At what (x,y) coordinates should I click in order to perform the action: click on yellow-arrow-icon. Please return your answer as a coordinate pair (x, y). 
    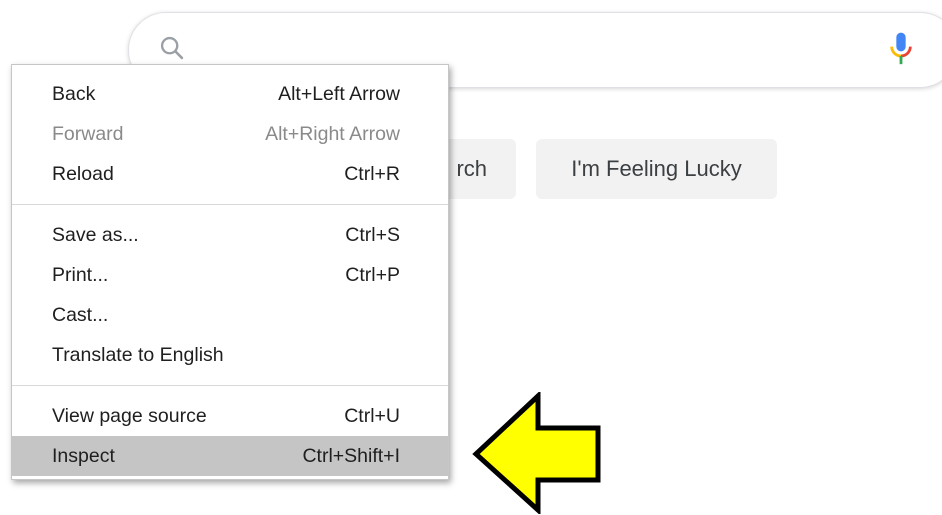
    Looking at the image, I should click on (536, 453).